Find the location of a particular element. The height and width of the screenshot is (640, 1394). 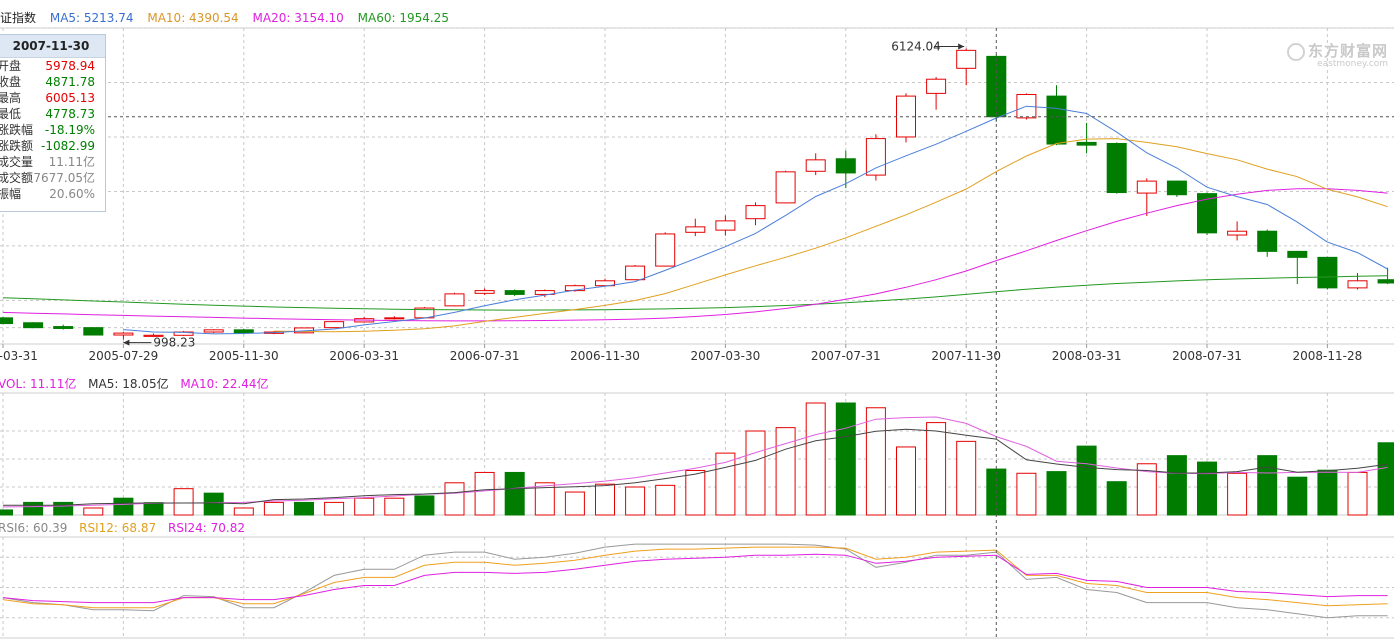

legend-ma5: MA5: 5213.74 is located at coordinates (91, 18).